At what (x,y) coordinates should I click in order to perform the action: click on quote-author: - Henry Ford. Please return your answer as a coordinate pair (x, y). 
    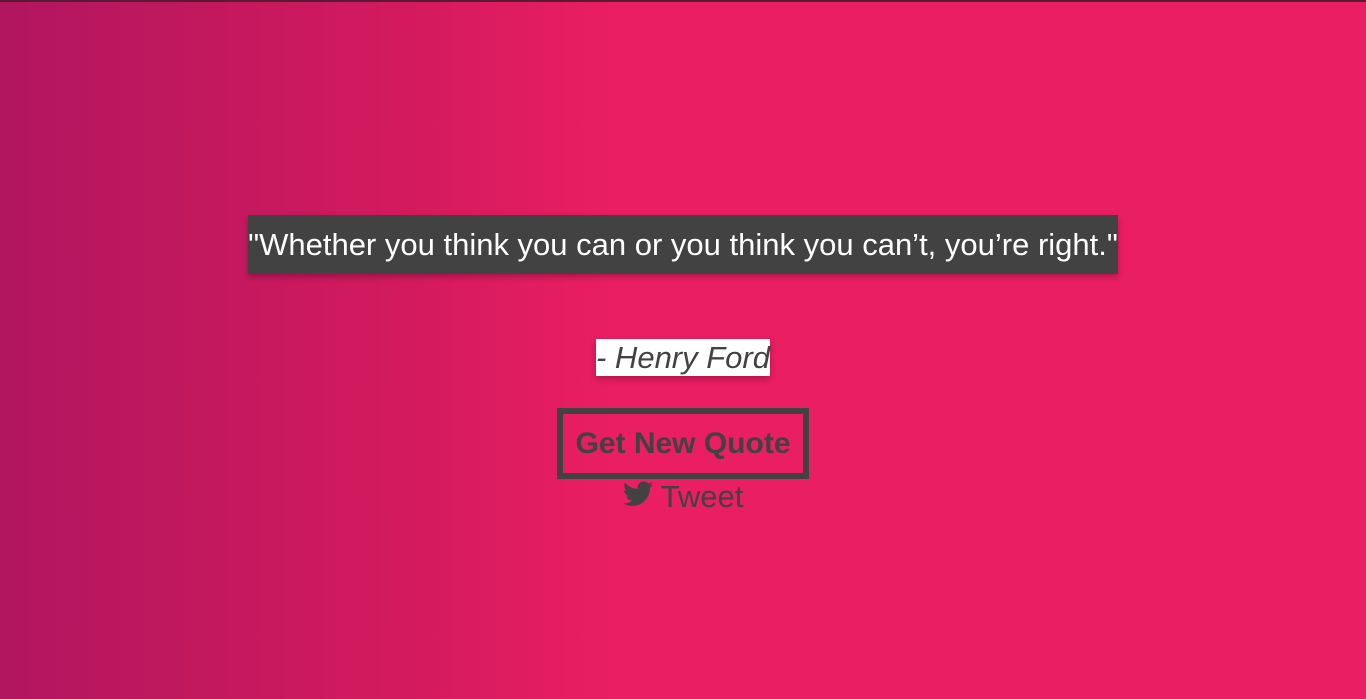
    Looking at the image, I should click on (683, 357).